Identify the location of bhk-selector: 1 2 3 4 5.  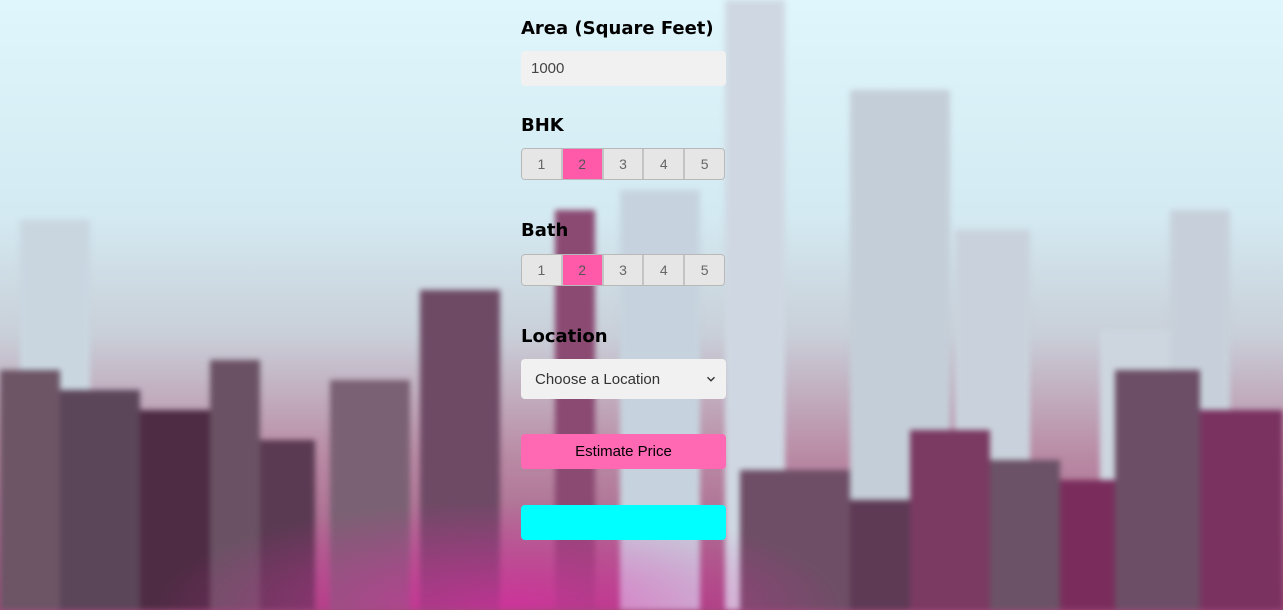
(623, 164).